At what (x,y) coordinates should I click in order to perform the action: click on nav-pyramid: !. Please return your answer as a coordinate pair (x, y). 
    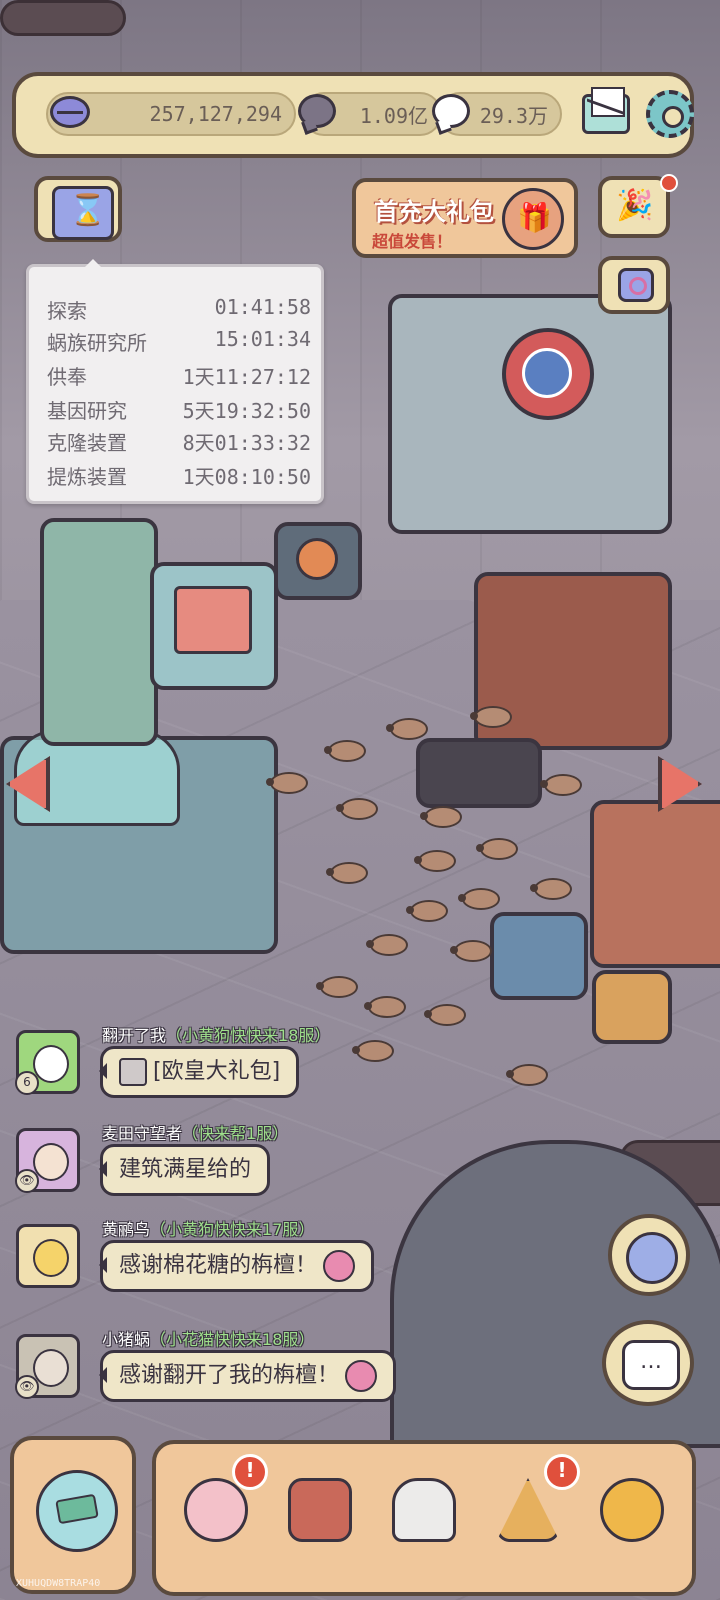
    Looking at the image, I should click on (533, 1503).